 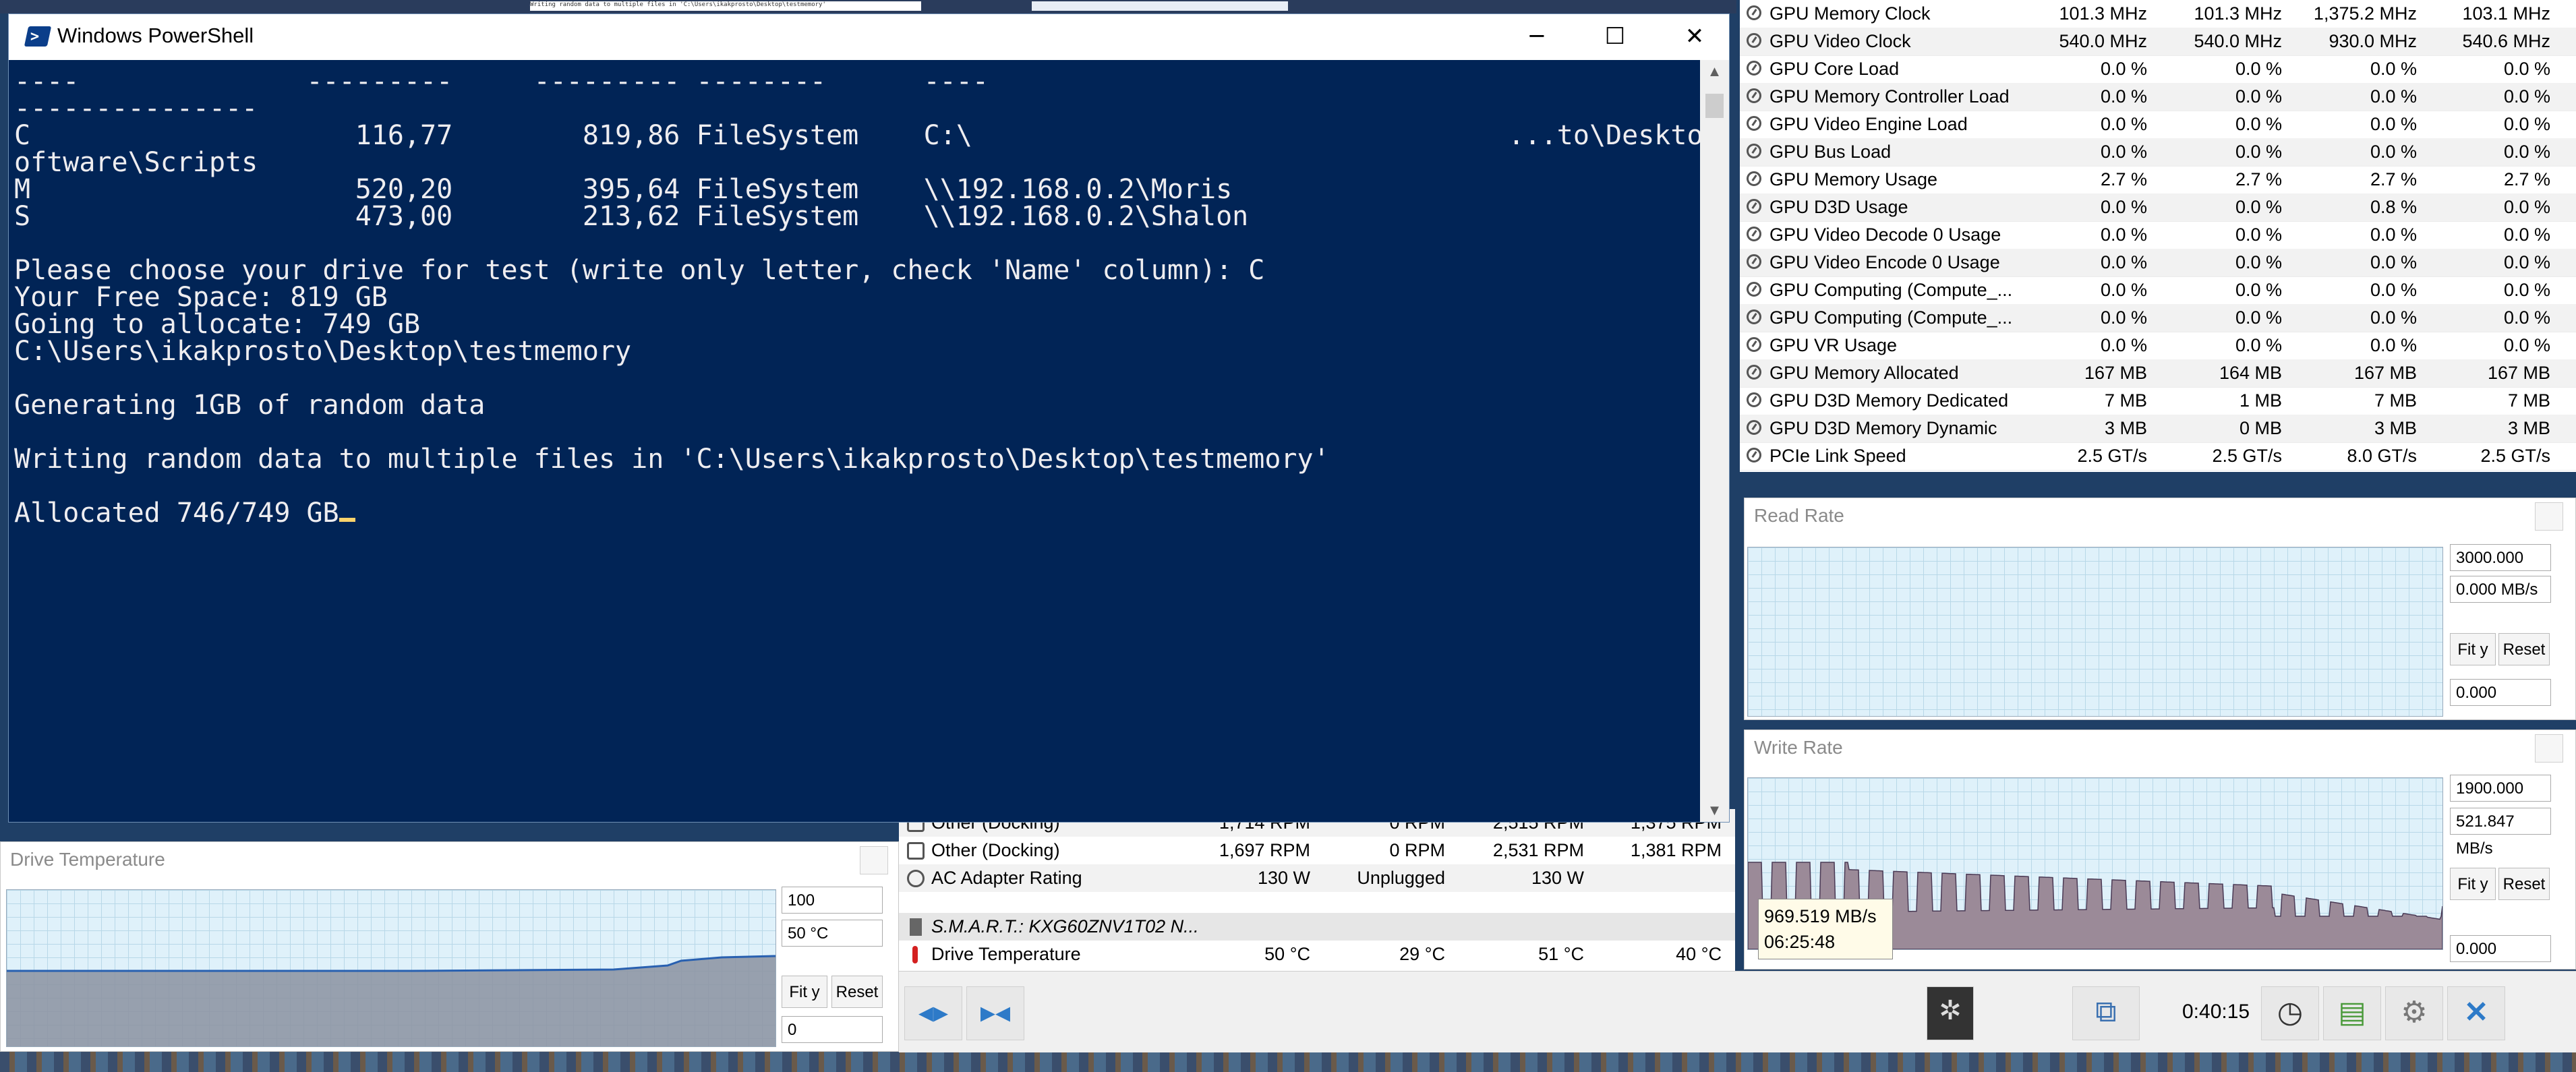 What do you see at coordinates (2158, 346) in the screenshot?
I see `sensor-row: GPU VR Usage 0.0 % 0.0 % 0.0 % 0.0 %` at bounding box center [2158, 346].